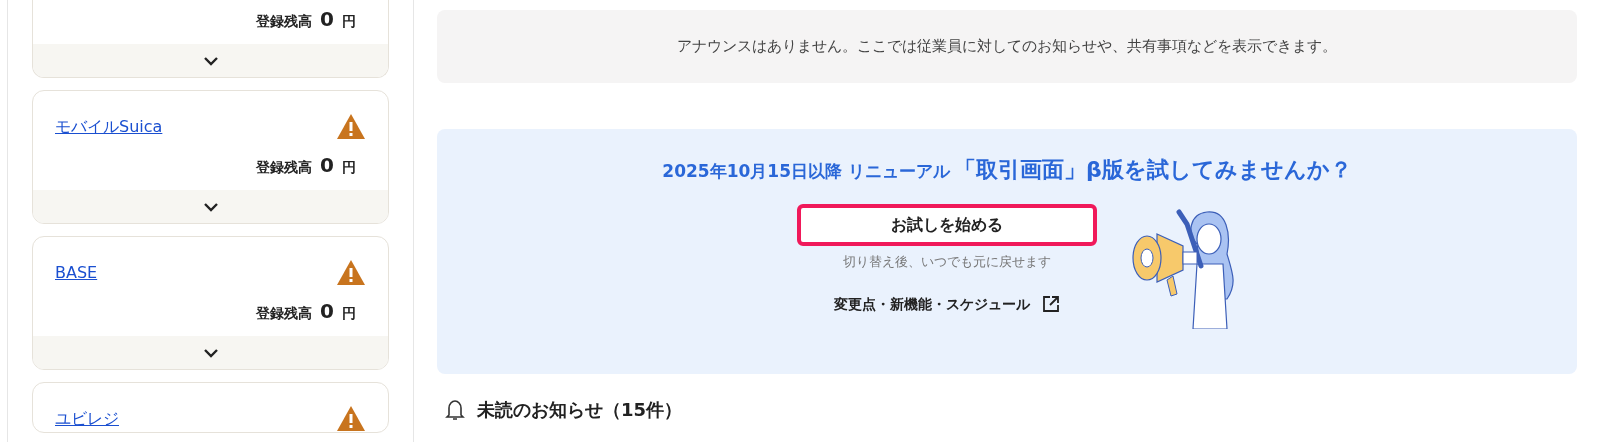  I want to click on promo-date: 2025年10月15日以降 リニューアル, so click(806, 171).